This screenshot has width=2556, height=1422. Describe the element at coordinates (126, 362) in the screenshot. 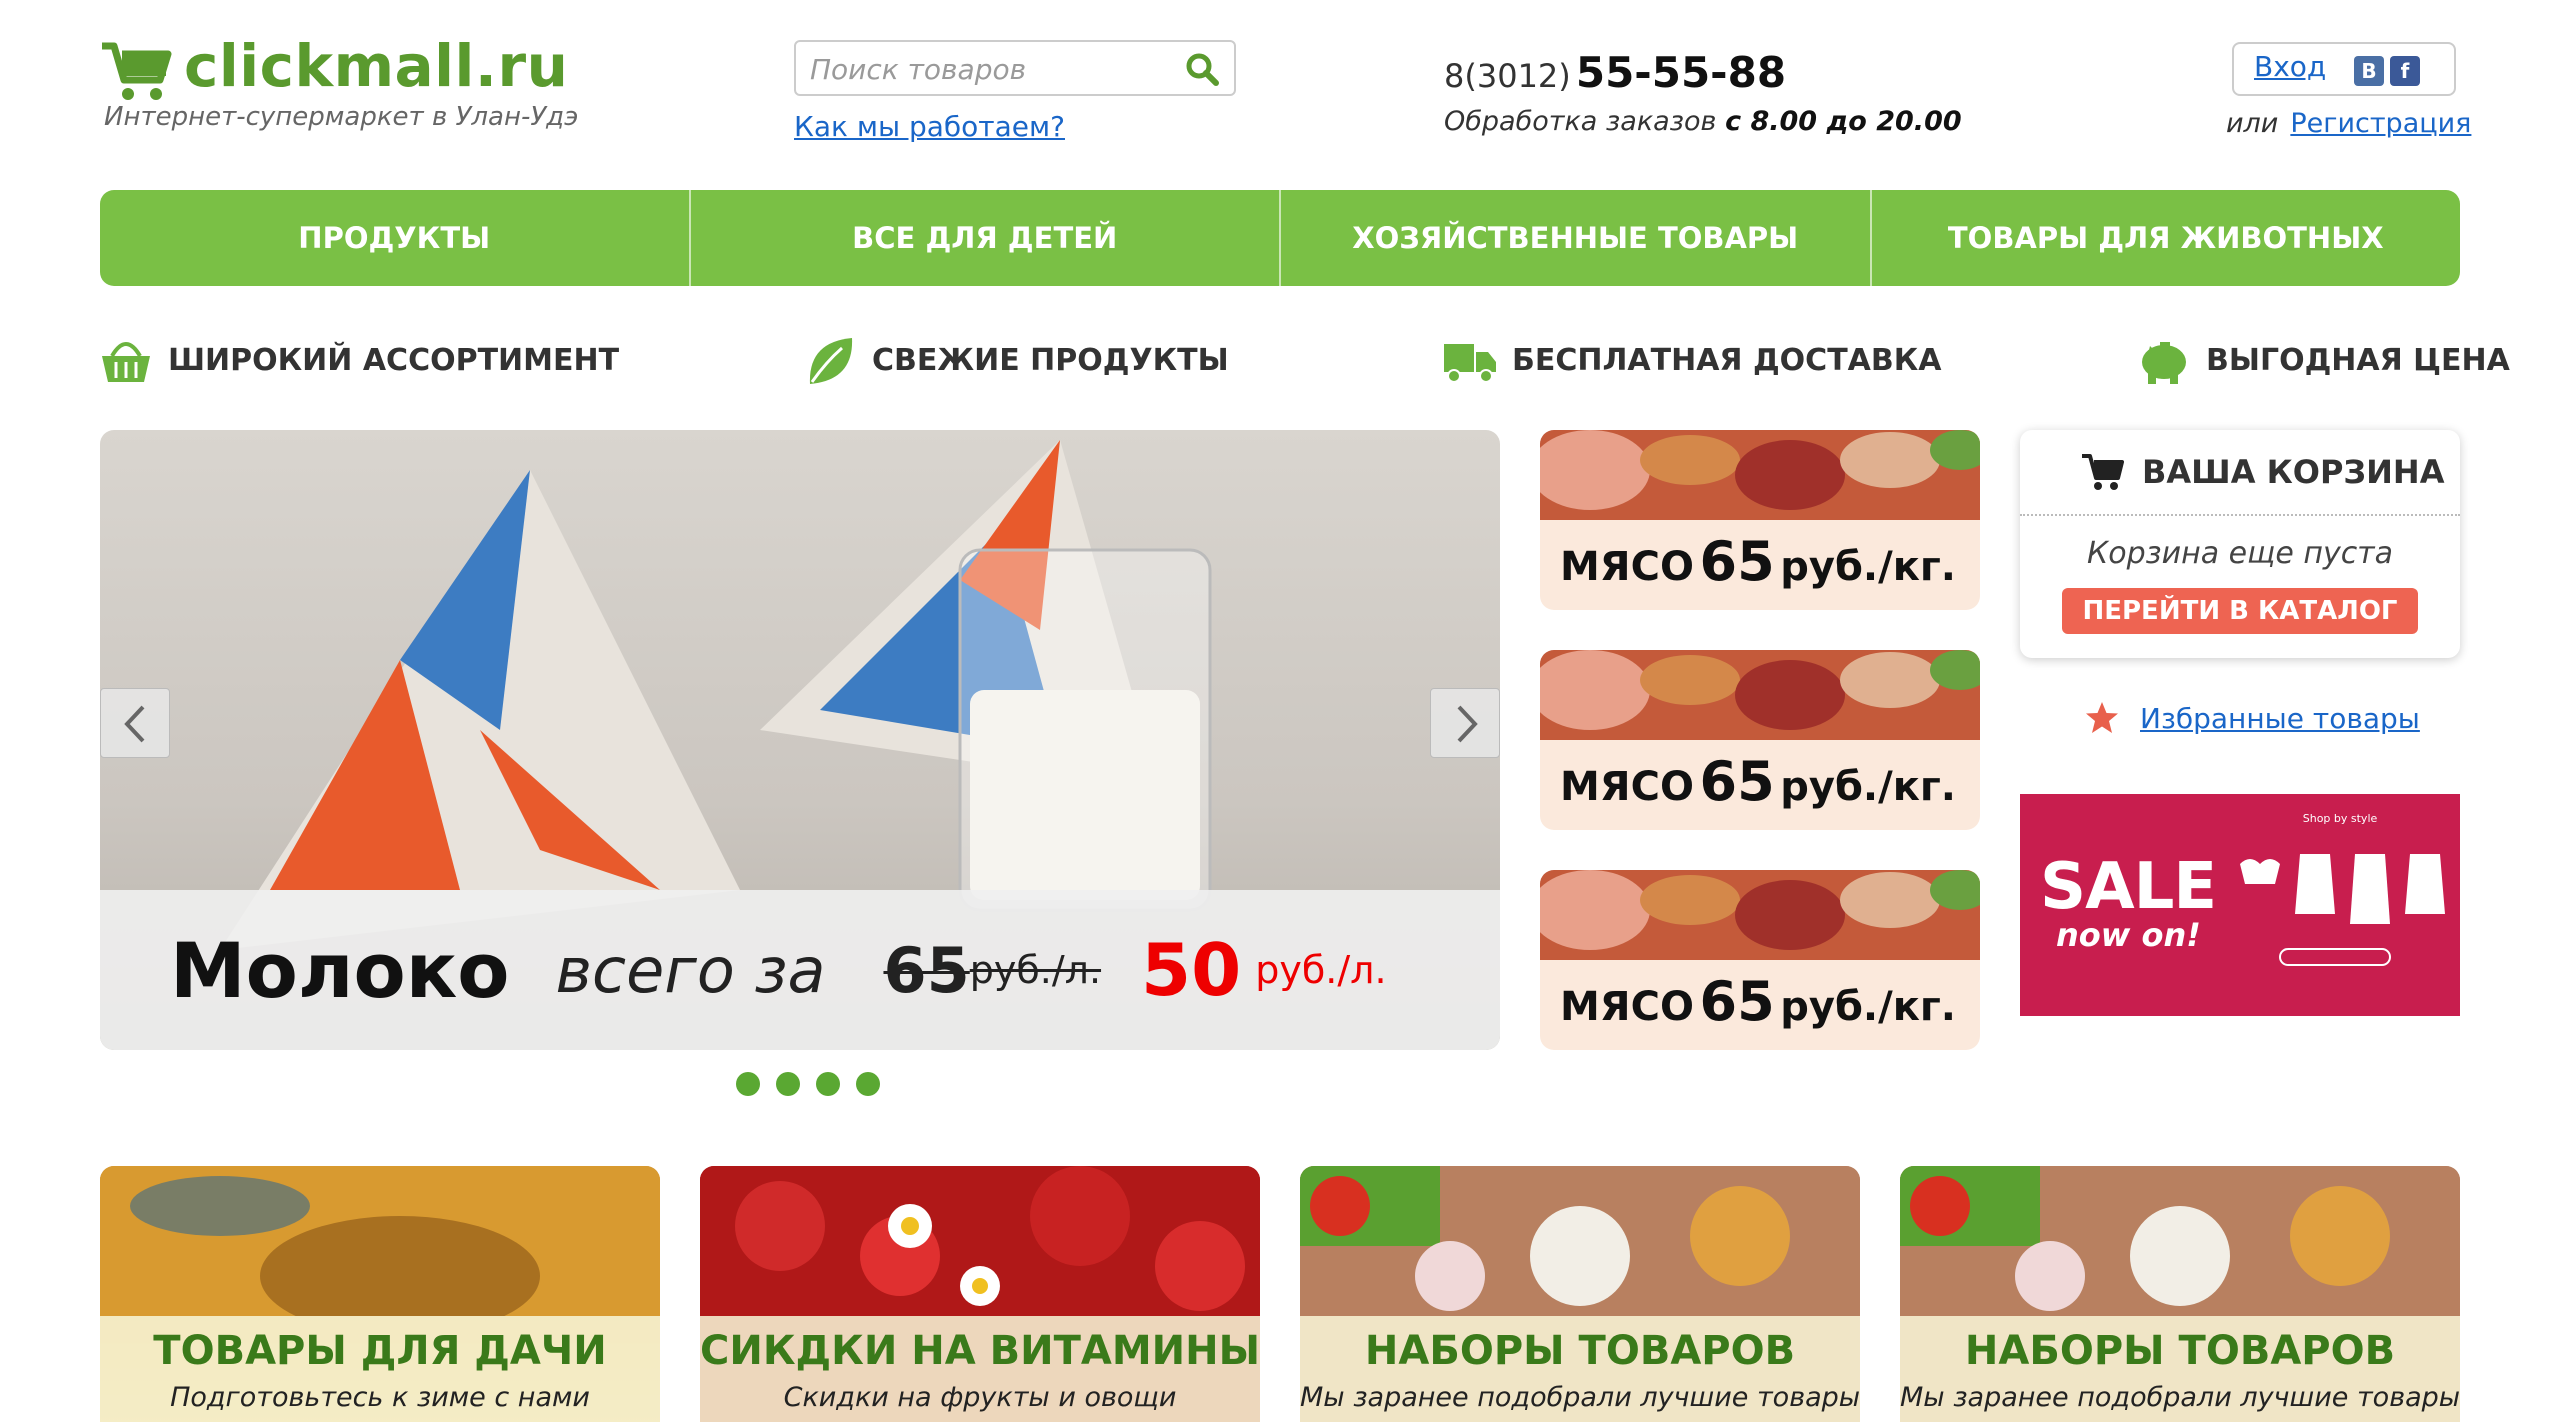

I see `basket-icon` at that location.